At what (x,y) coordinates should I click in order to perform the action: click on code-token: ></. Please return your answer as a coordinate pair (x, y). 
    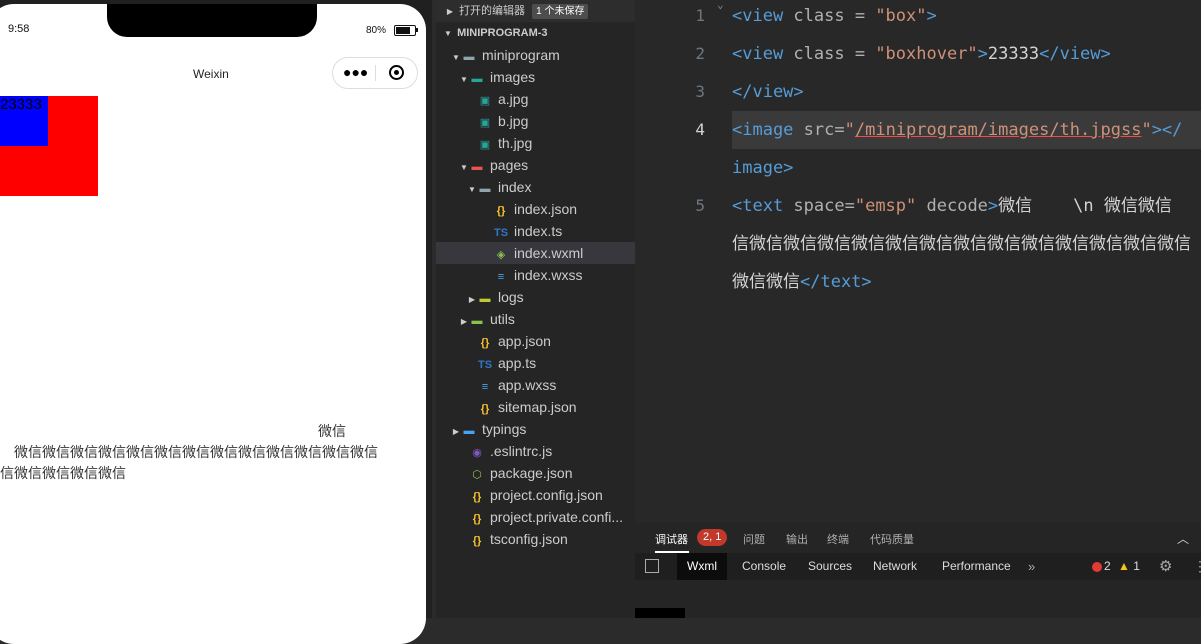
    Looking at the image, I should click on (1167, 130).